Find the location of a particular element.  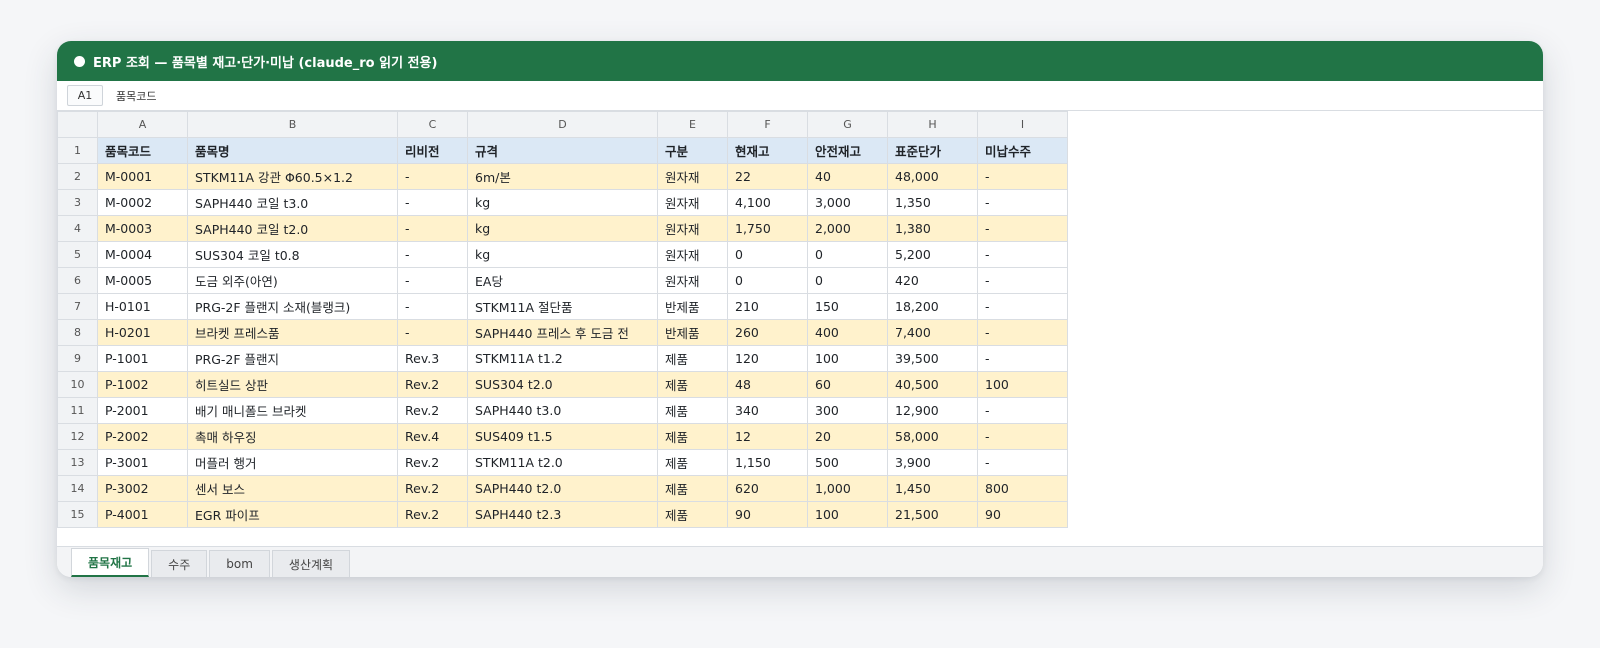

cell-d3: kg is located at coordinates (562, 202).